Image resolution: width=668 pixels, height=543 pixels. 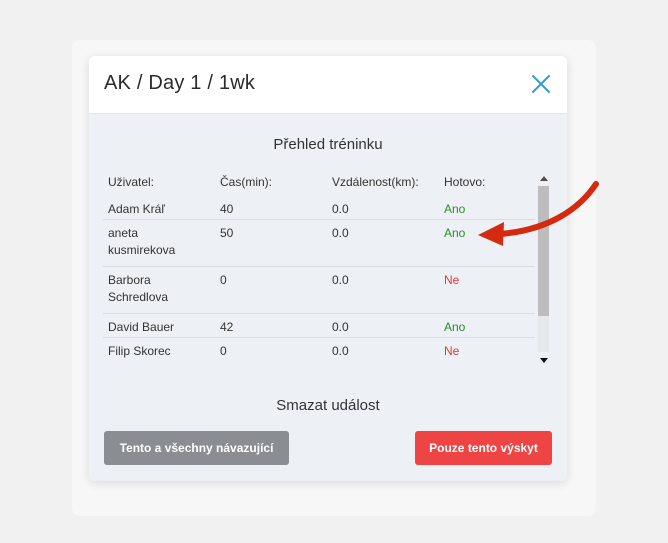 I want to click on close-icon, so click(x=541, y=84).